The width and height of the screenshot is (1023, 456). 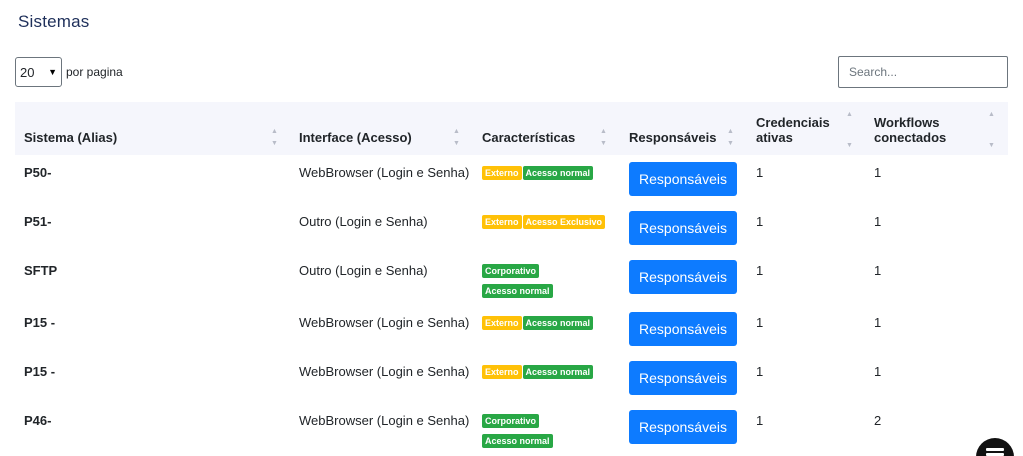 What do you see at coordinates (27, 72) in the screenshot?
I see `page-length-value: 20` at bounding box center [27, 72].